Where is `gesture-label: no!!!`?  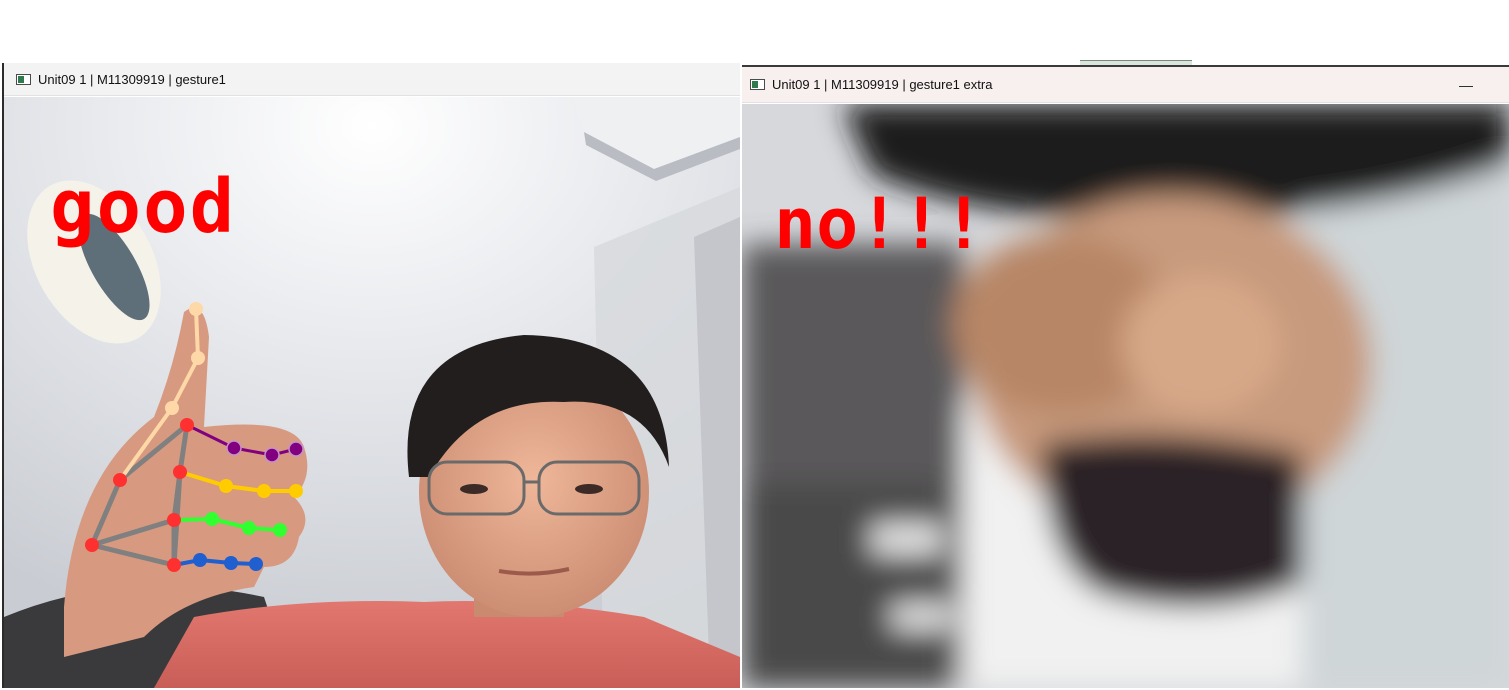 gesture-label: no!!! is located at coordinates (879, 224).